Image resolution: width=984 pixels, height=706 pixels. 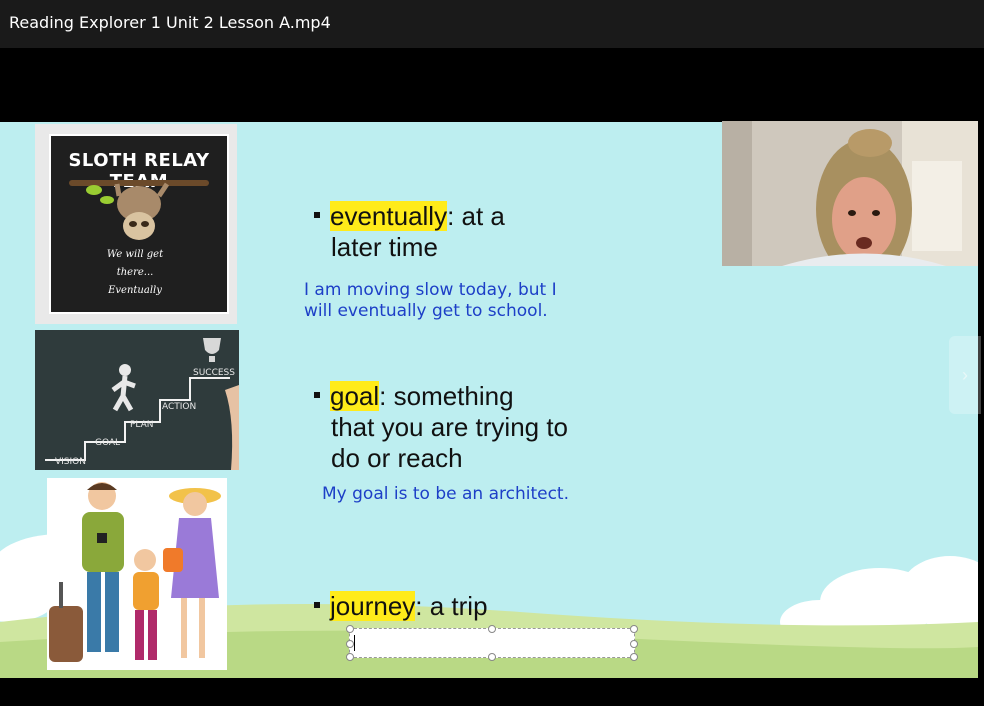 I want to click on sloth-caption: We will get there... Eventually, so click(x=135, y=273).